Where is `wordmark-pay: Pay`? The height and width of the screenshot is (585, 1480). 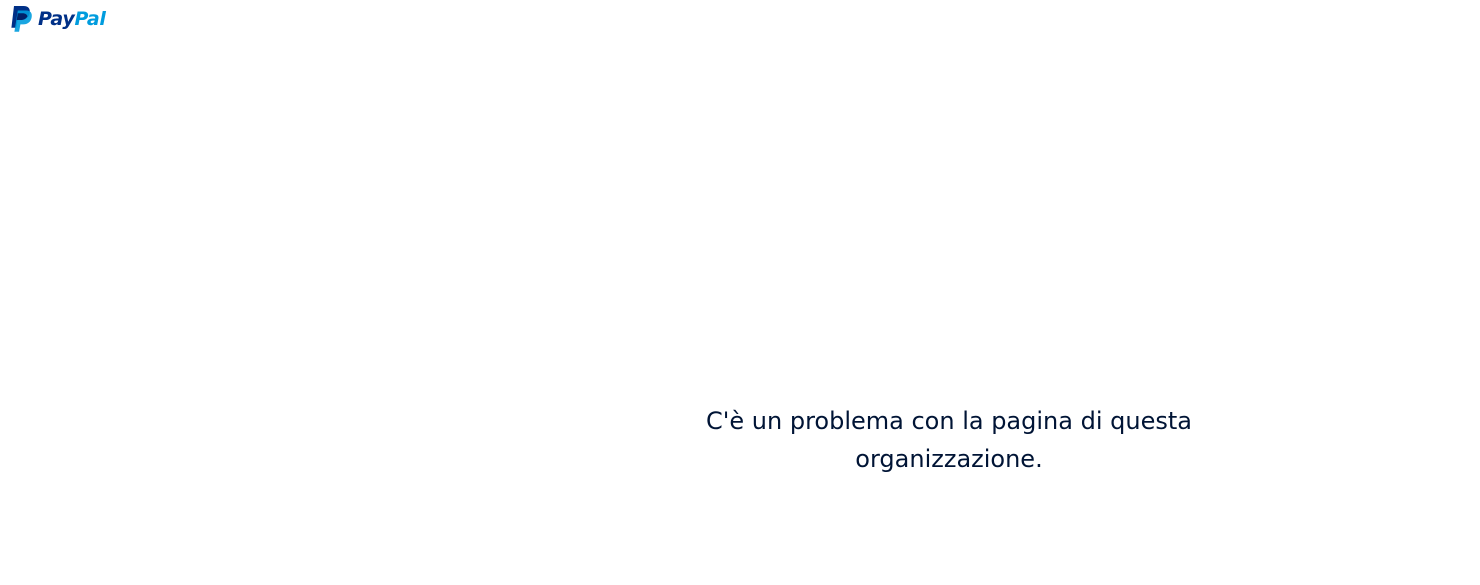 wordmark-pay: Pay is located at coordinates (56, 18).